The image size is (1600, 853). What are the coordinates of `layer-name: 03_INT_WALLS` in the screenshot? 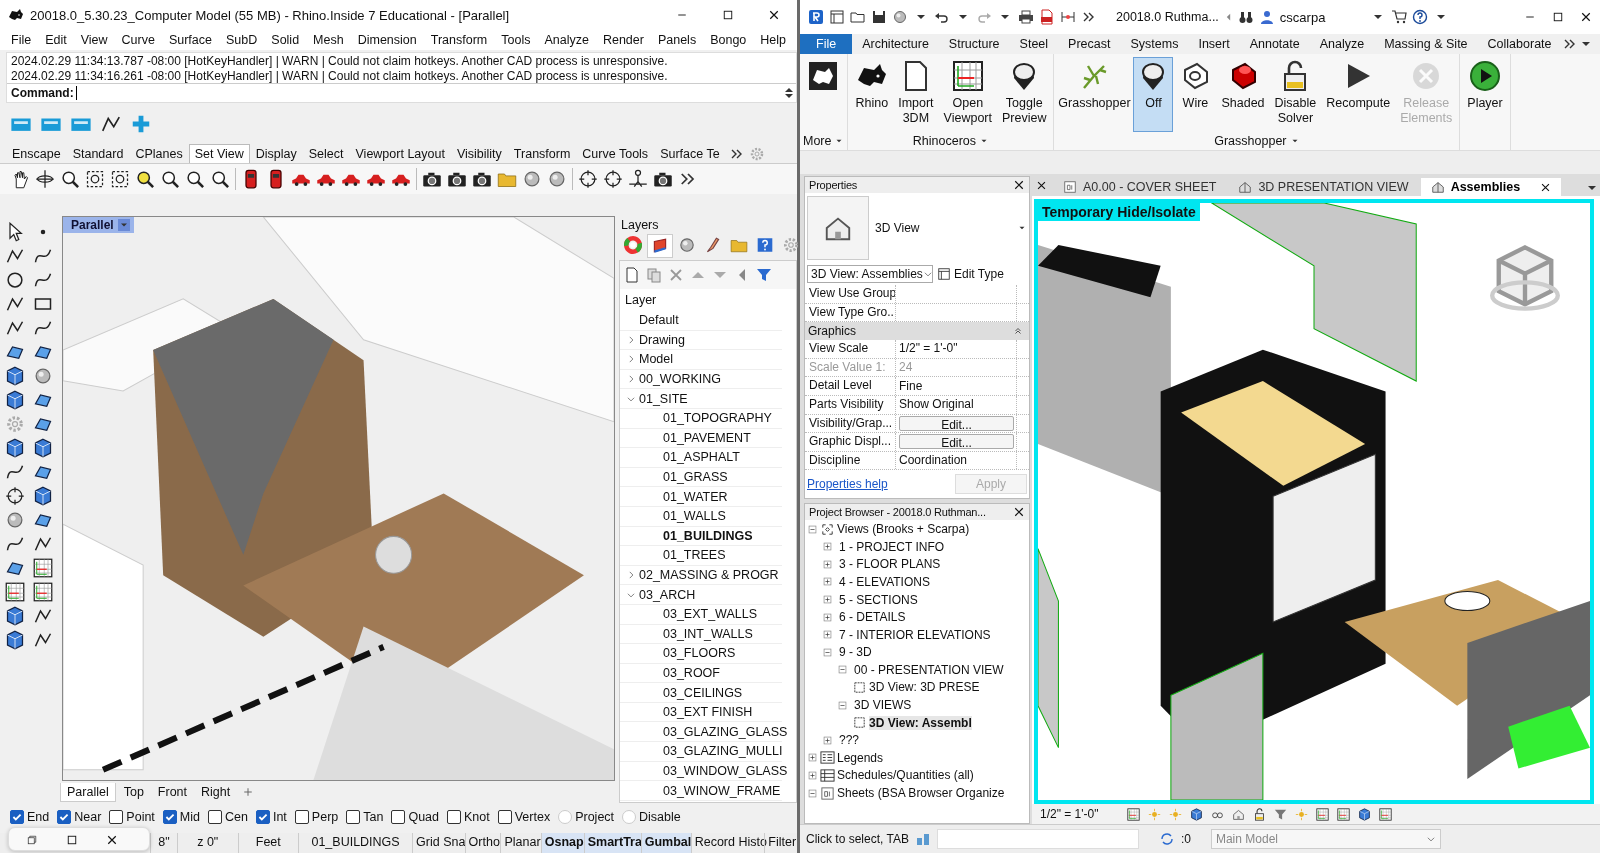 It's located at (708, 633).